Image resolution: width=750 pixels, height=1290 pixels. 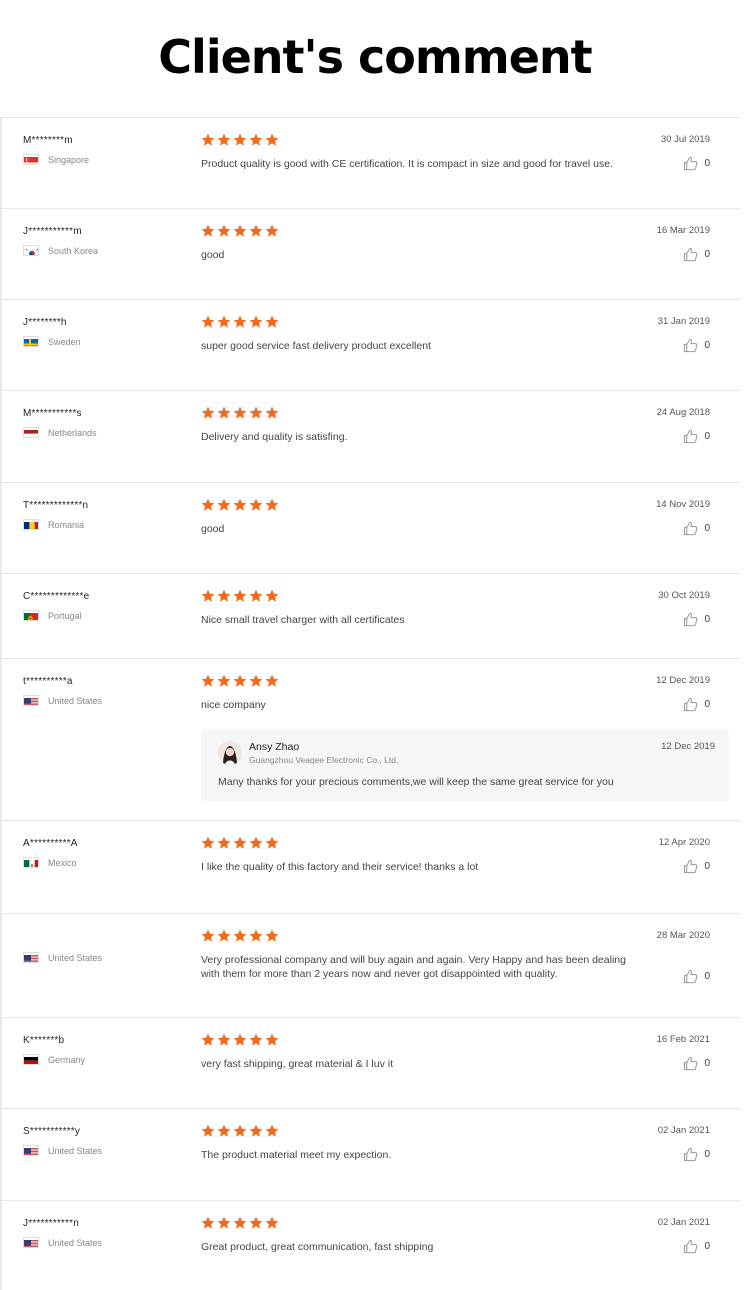 What do you see at coordinates (108, 250) in the screenshot?
I see `reviewer-country: South Korea` at bounding box center [108, 250].